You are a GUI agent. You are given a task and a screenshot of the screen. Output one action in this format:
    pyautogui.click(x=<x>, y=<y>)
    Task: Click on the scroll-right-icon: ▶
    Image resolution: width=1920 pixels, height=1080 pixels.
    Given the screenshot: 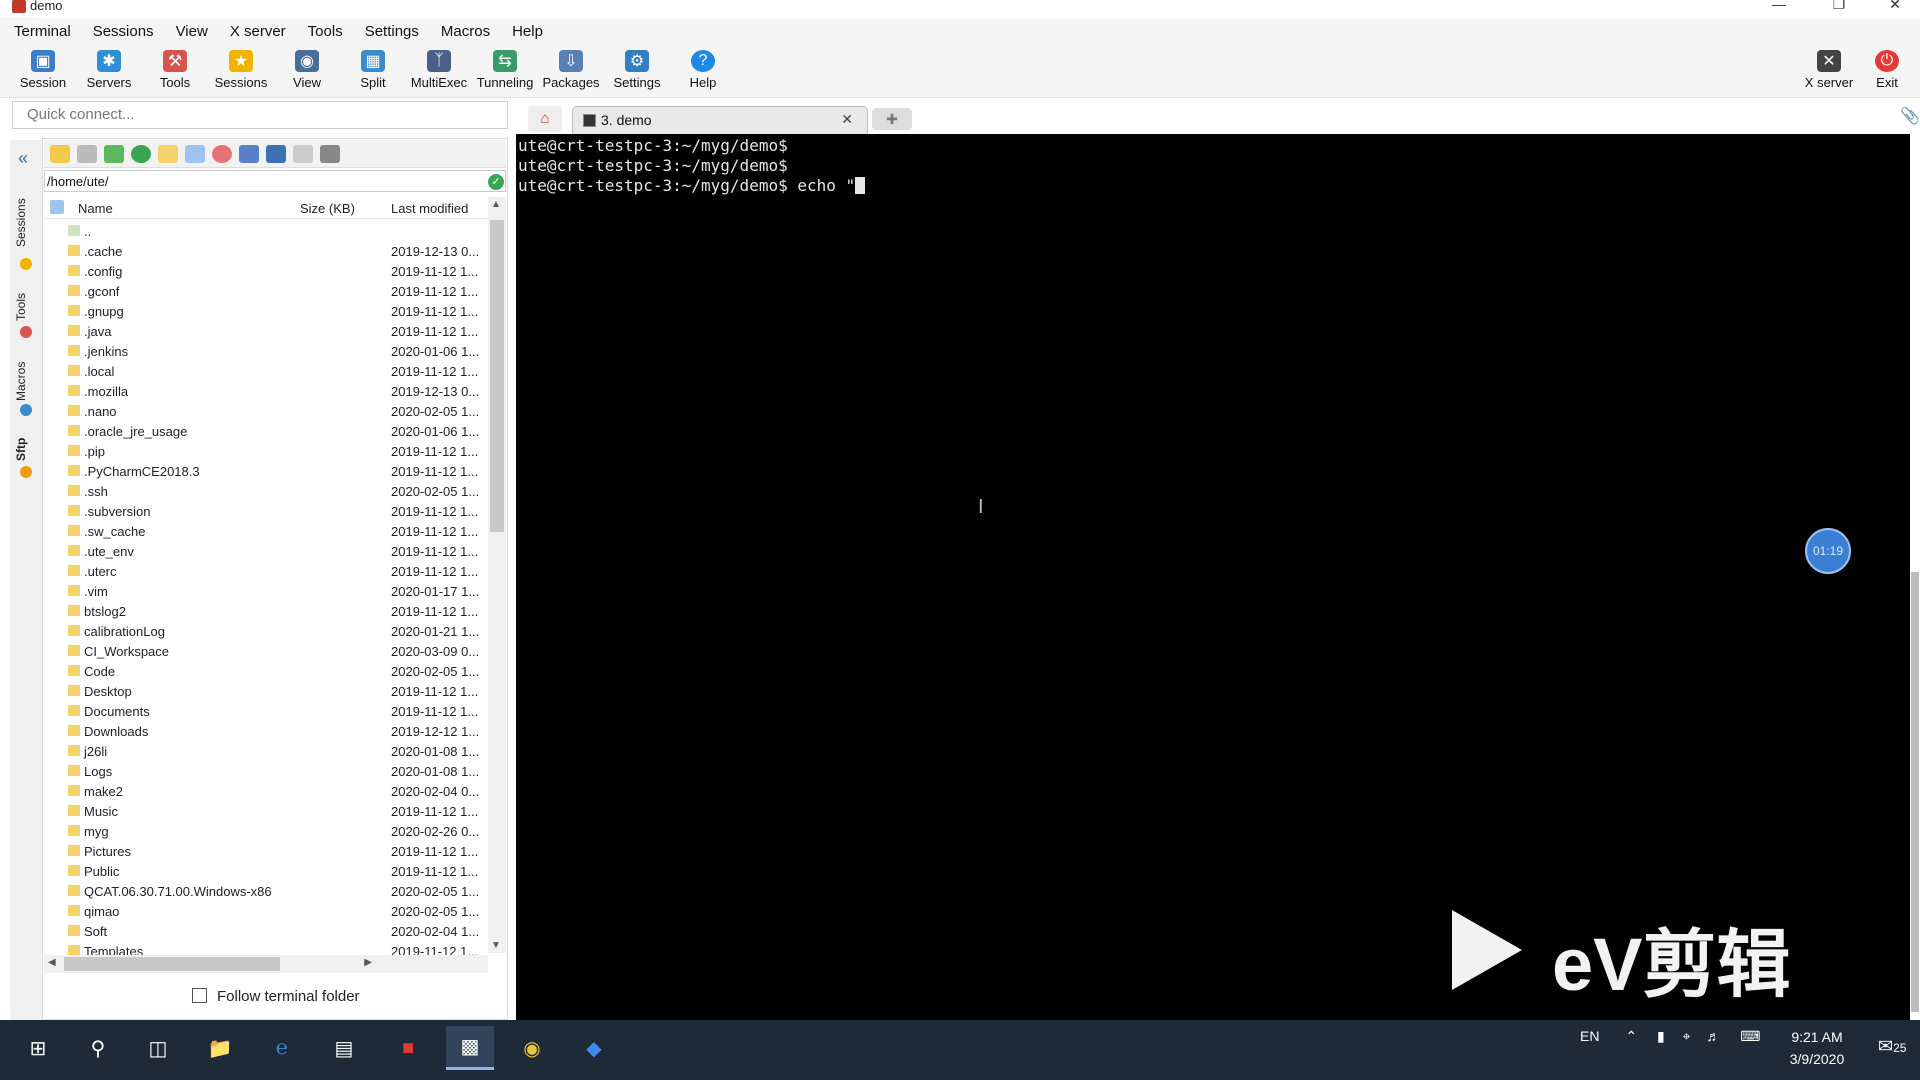 What is the action you would take?
    pyautogui.click(x=368, y=962)
    